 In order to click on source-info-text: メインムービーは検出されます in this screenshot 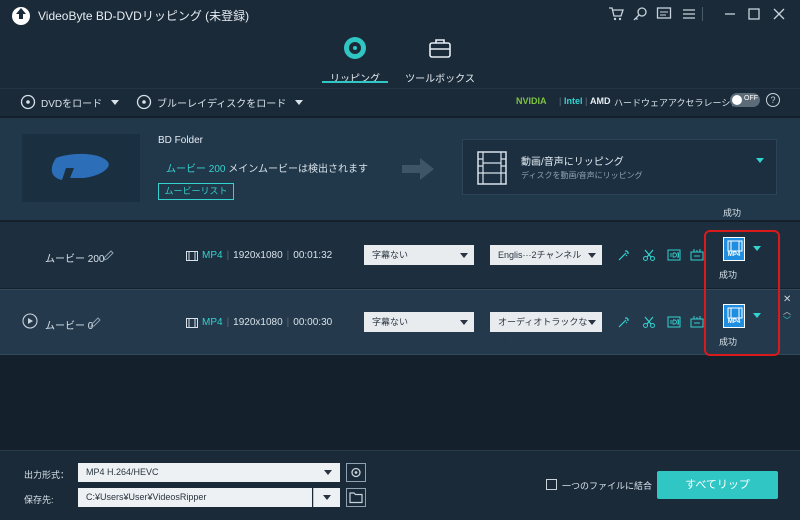, I will do `click(297, 169)`.